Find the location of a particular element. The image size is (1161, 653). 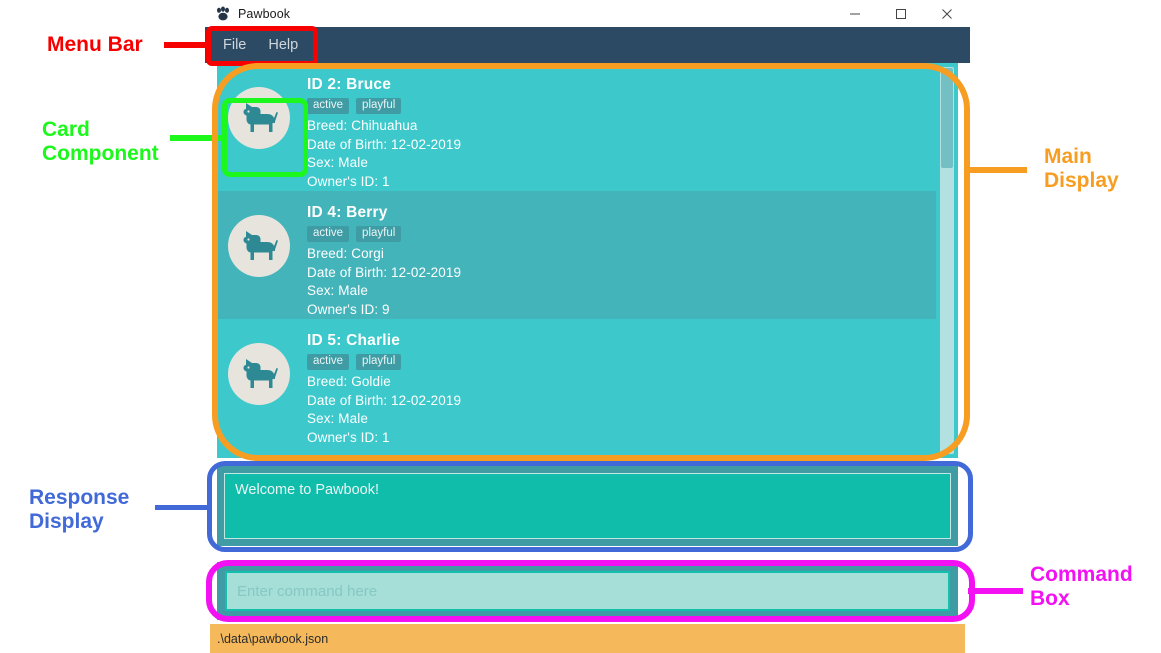

window-title: Pawbook is located at coordinates (264, 13).